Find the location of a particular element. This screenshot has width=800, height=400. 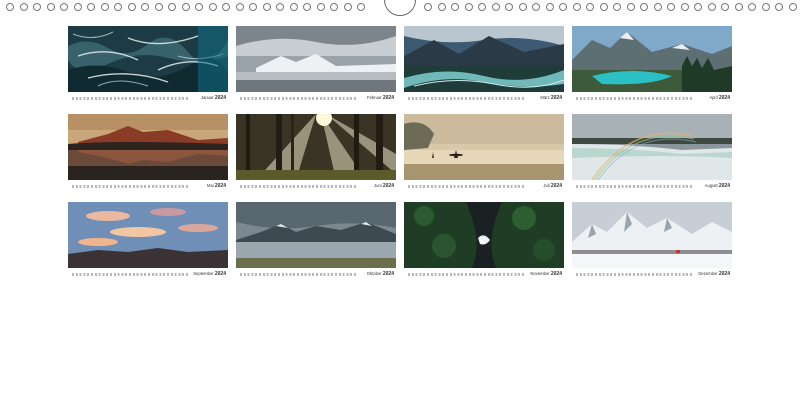

month-card-oktober: Oktober 2024 is located at coordinates (316, 240).